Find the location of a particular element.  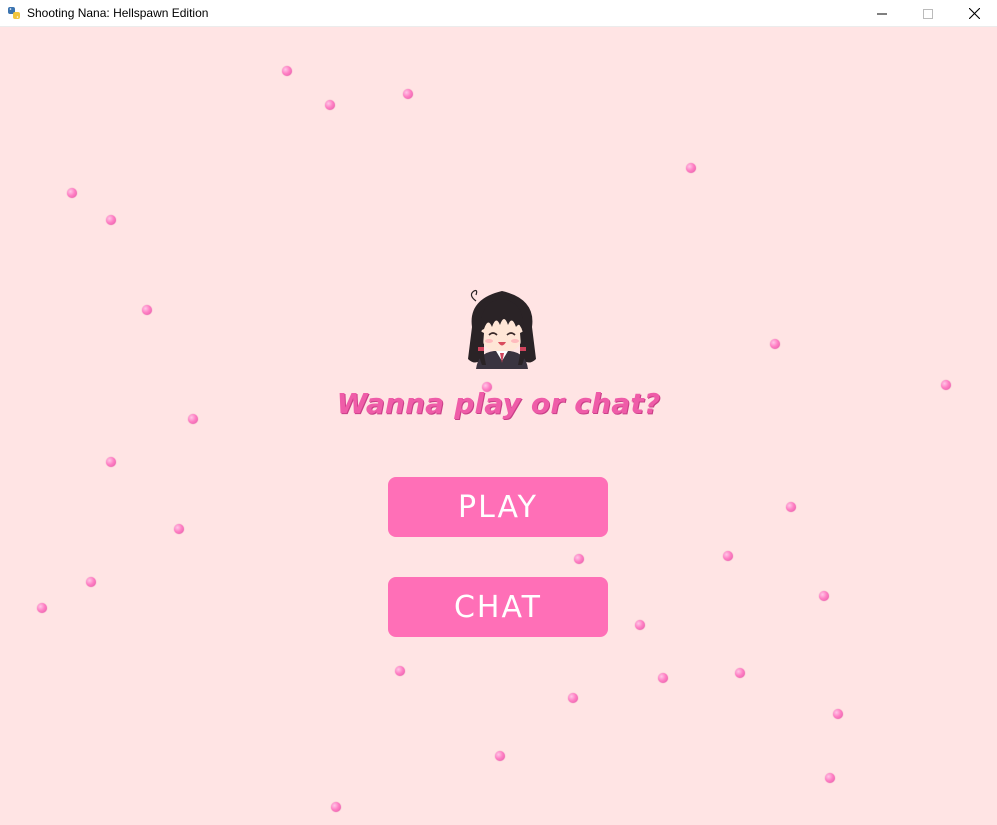

nana-chibi-avatar is located at coordinates (502, 328).